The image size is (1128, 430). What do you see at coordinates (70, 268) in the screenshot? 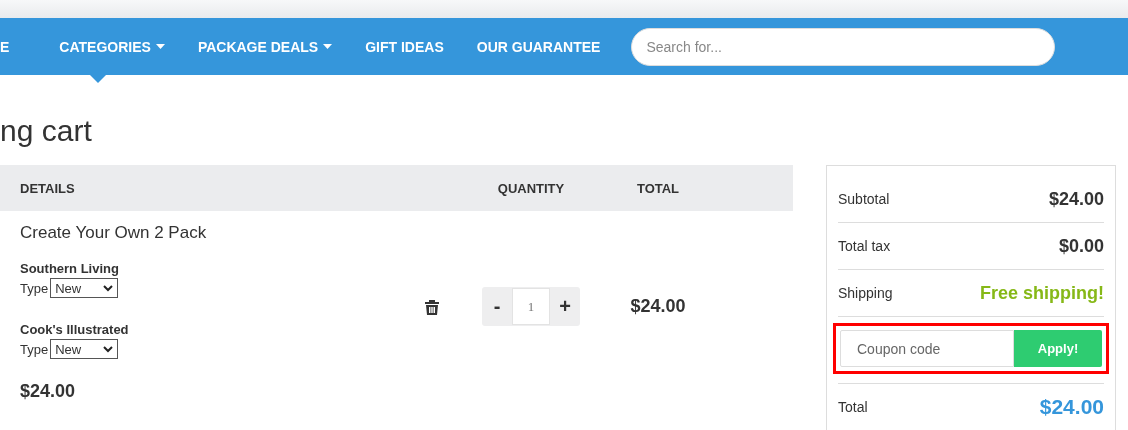
I see `product-title: Southern Living` at bounding box center [70, 268].